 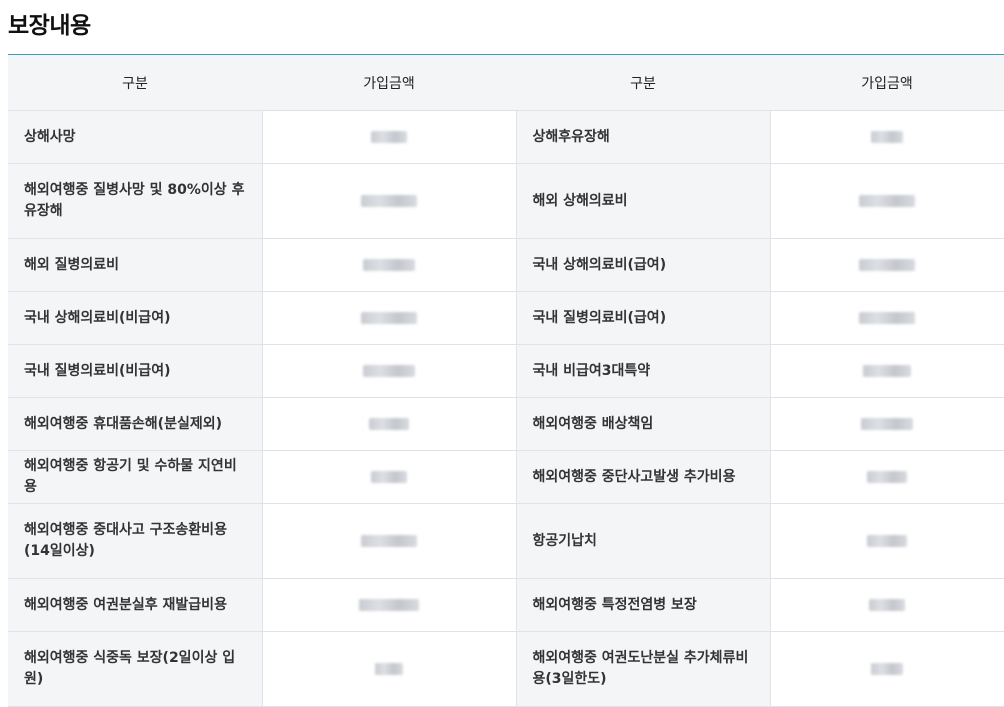 I want to click on coverage-label: 국내 상해의료비(급여), so click(x=643, y=265).